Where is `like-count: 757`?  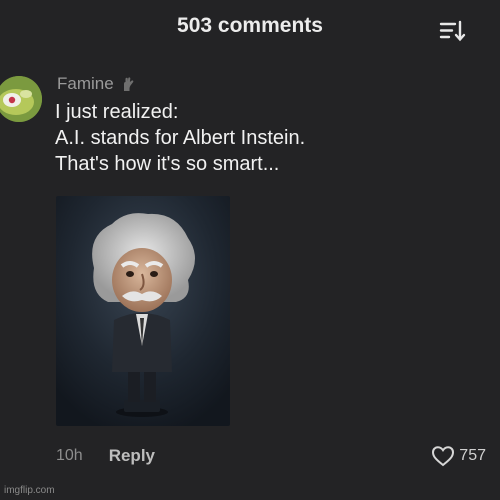 like-count: 757 is located at coordinates (472, 455).